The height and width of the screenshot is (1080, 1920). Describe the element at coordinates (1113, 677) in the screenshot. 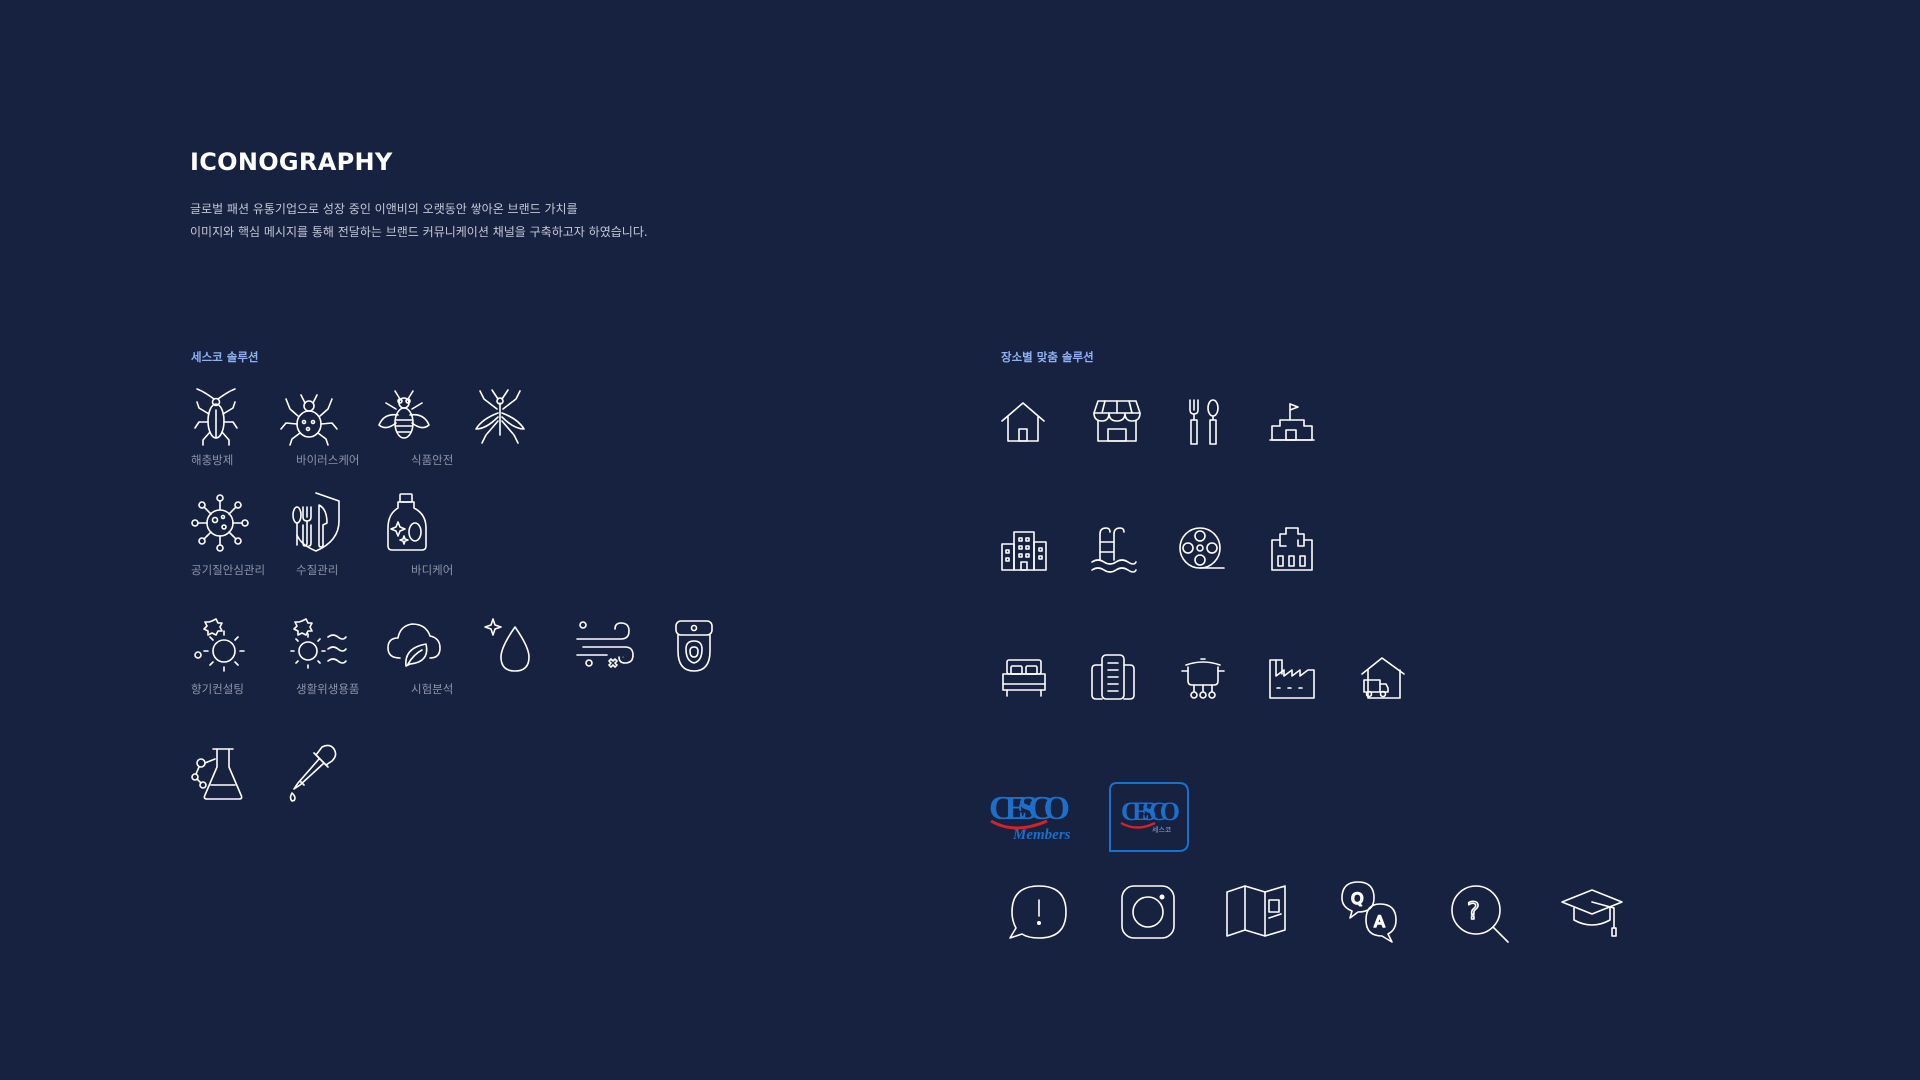

I see `apartment-icon` at that location.